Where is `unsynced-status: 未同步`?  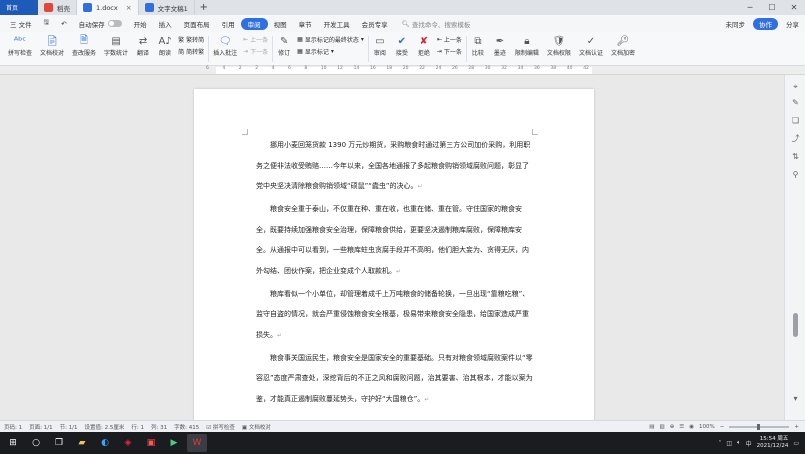
unsynced-status: 未同步 is located at coordinates (736, 24).